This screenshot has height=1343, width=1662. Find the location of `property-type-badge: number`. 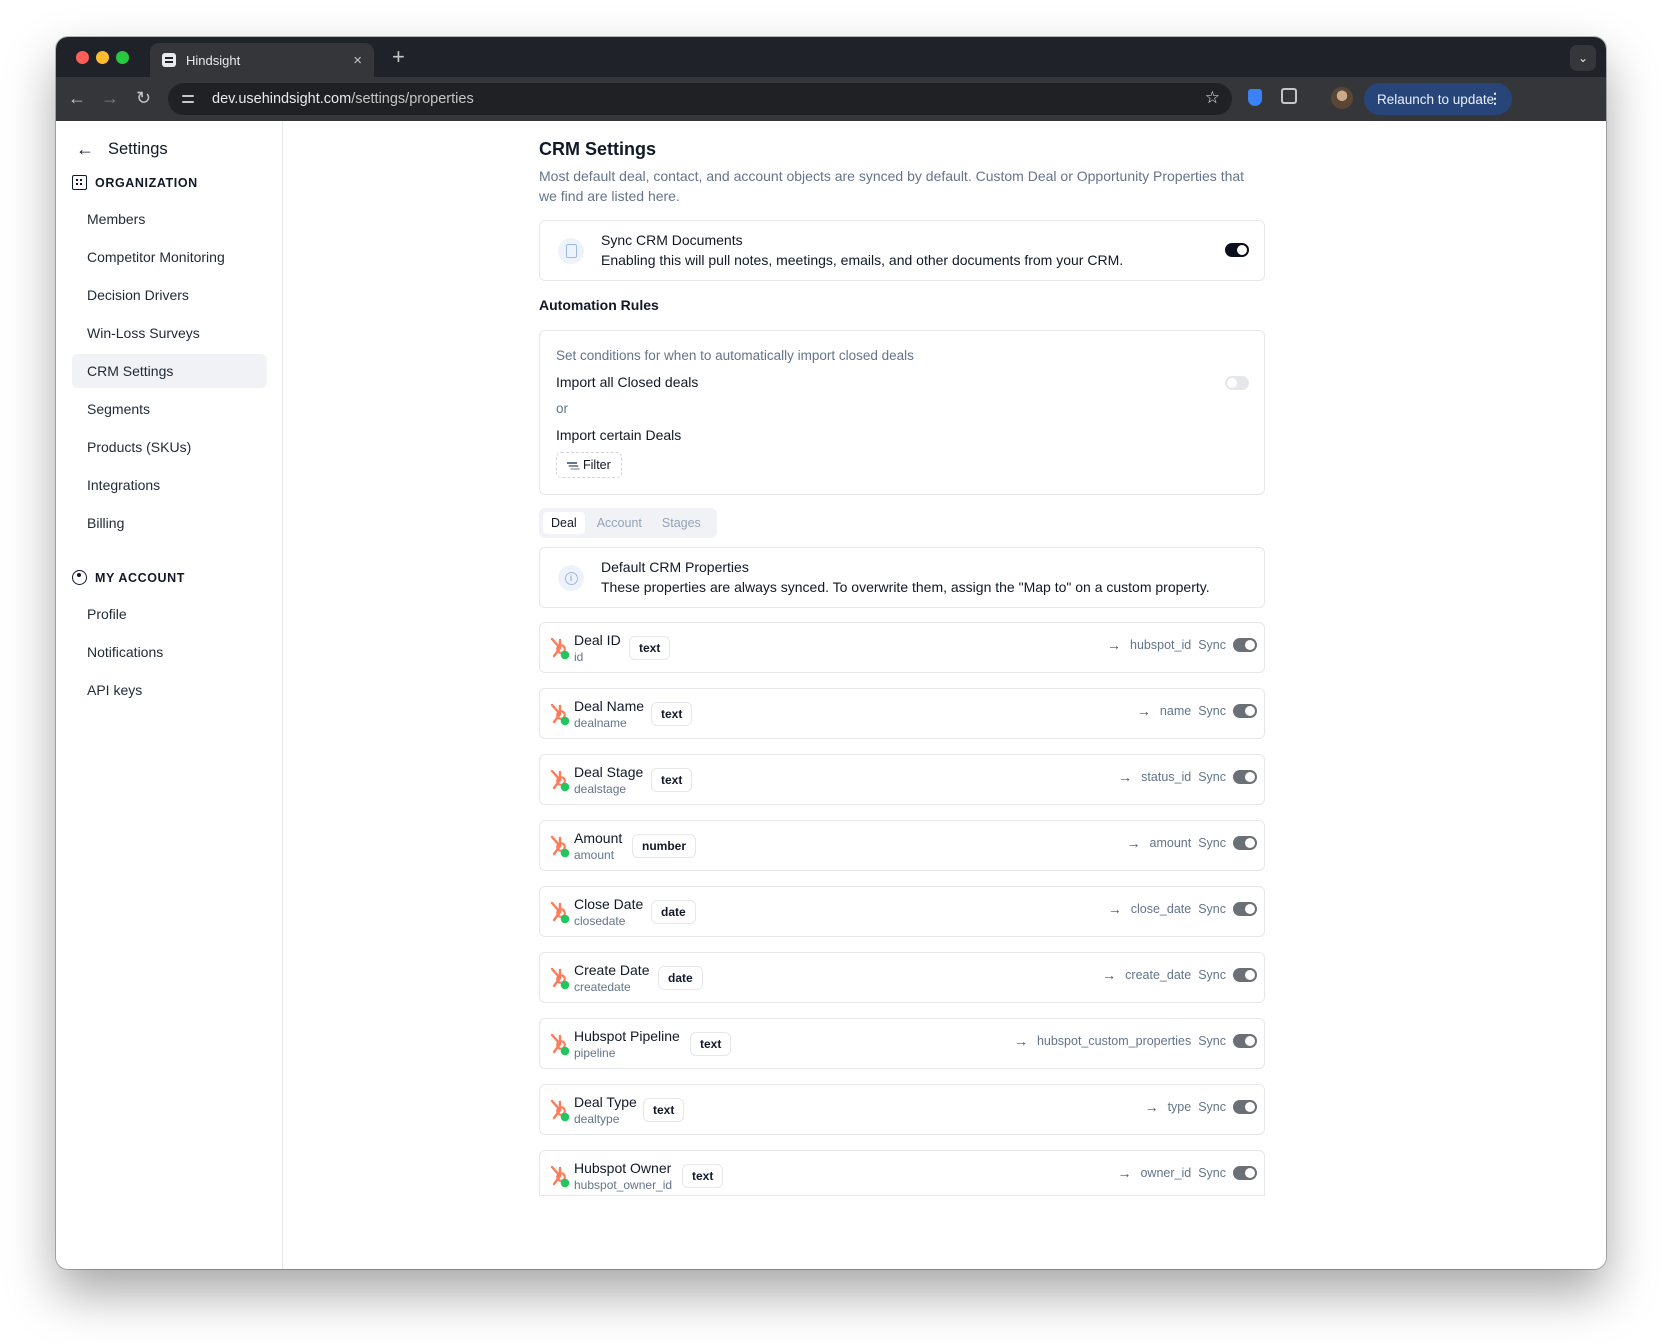

property-type-badge: number is located at coordinates (664, 846).